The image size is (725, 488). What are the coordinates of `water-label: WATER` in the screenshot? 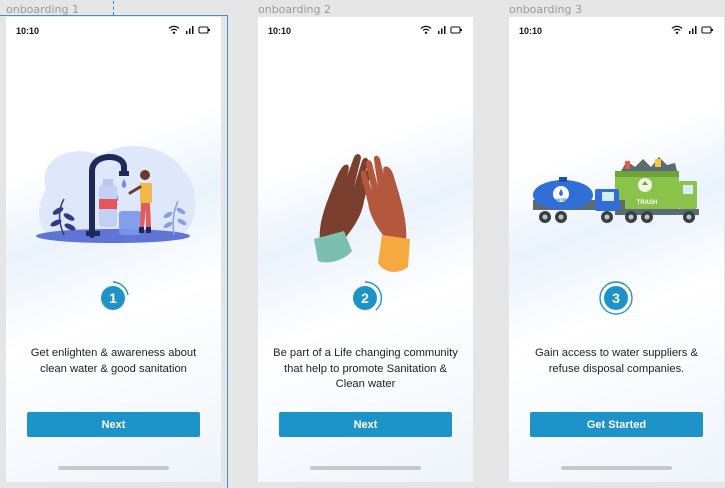 It's located at (561, 199).